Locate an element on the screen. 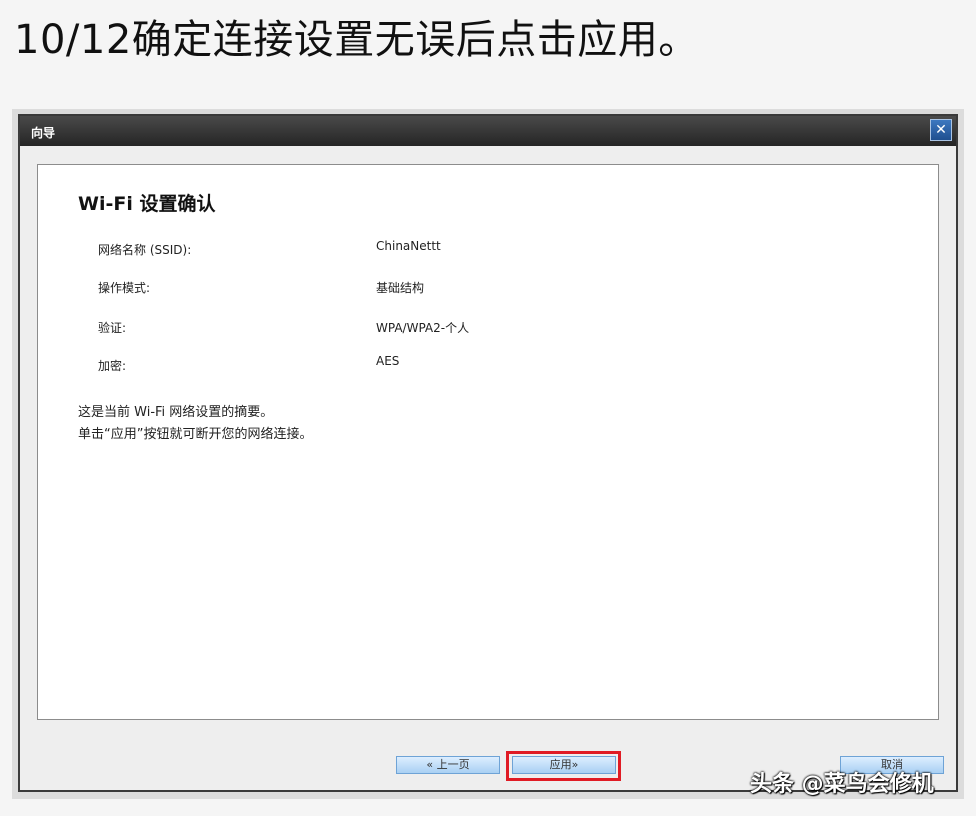  mode-value: 基础结构 is located at coordinates (400, 288).